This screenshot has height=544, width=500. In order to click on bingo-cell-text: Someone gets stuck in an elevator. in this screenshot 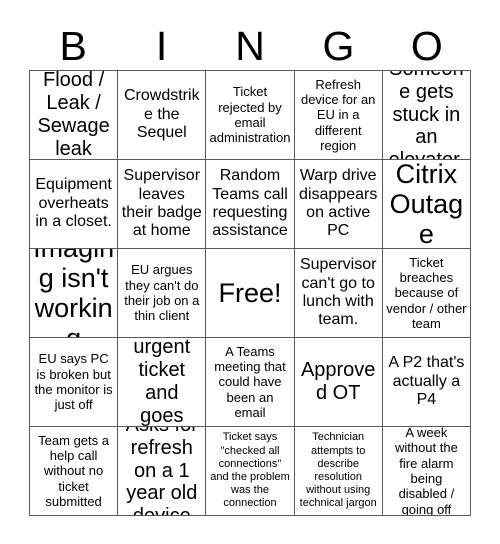, I will do `click(427, 115)`.